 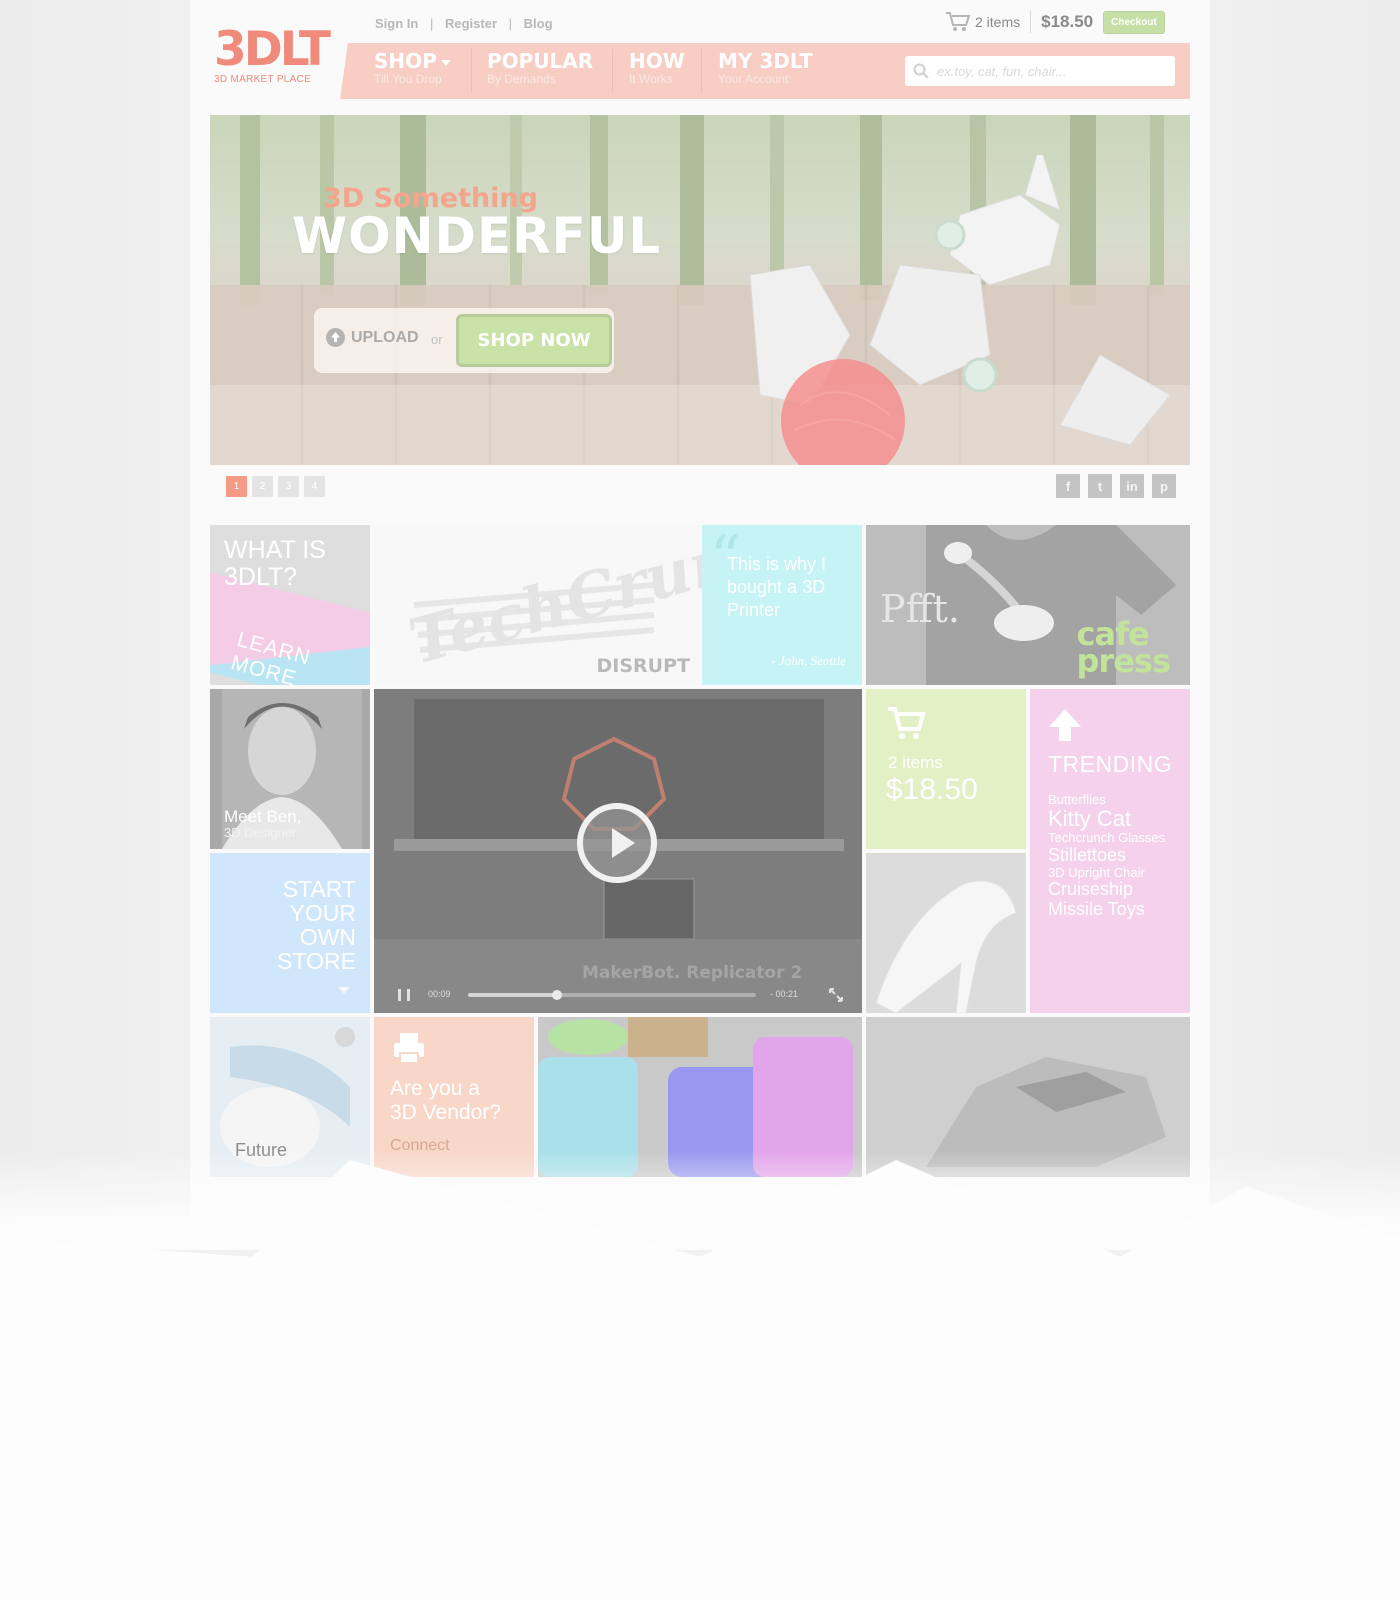 I want to click on ben-role: 3D Designer, so click(x=260, y=832).